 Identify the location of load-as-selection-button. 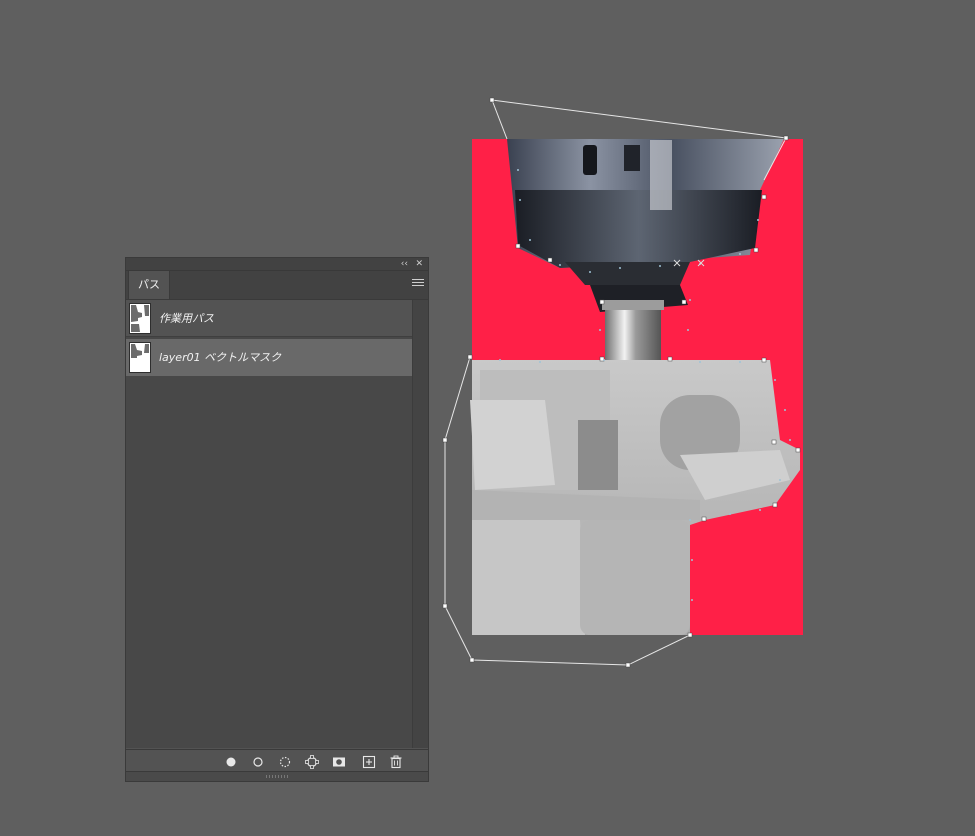
(285, 762).